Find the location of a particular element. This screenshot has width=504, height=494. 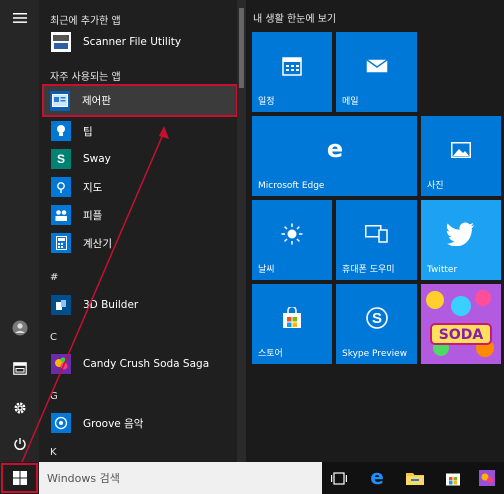

phone-icon is located at coordinates (376, 233).